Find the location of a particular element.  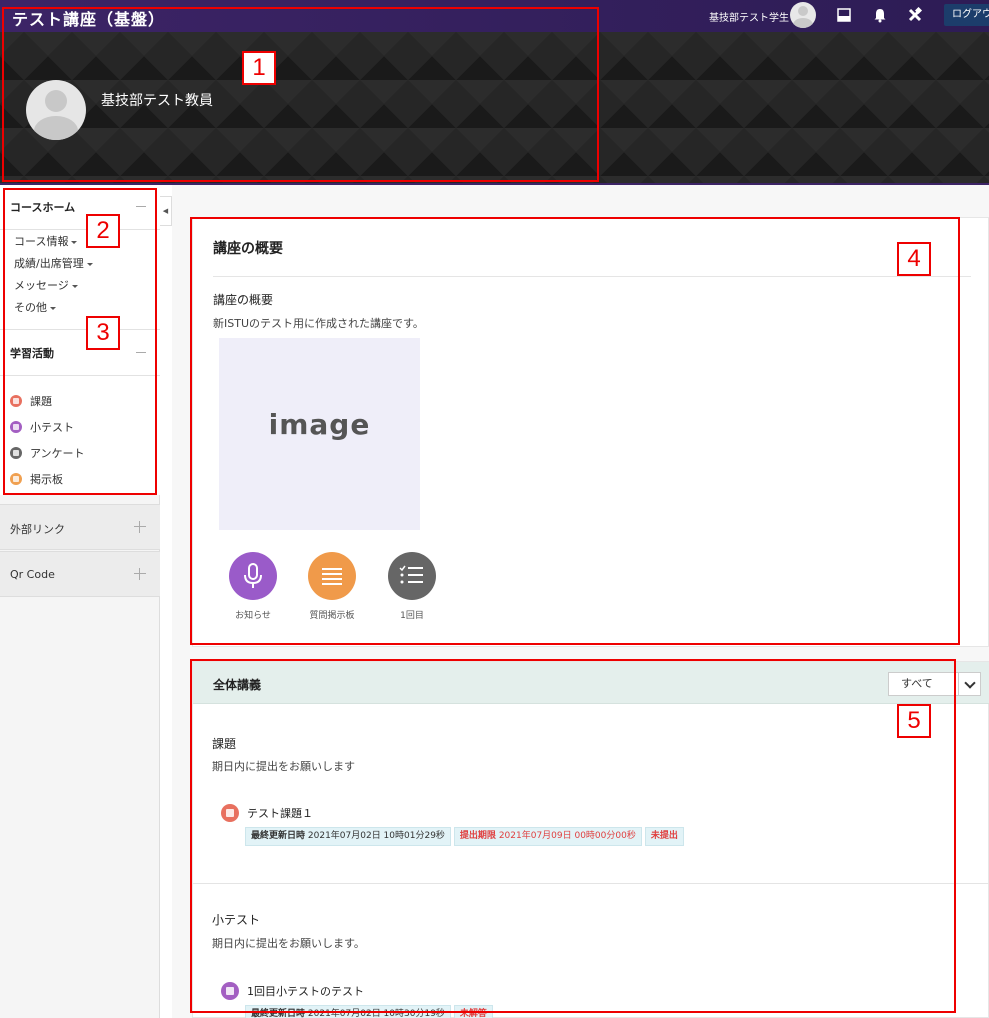

teacher-avatar is located at coordinates (56, 110).